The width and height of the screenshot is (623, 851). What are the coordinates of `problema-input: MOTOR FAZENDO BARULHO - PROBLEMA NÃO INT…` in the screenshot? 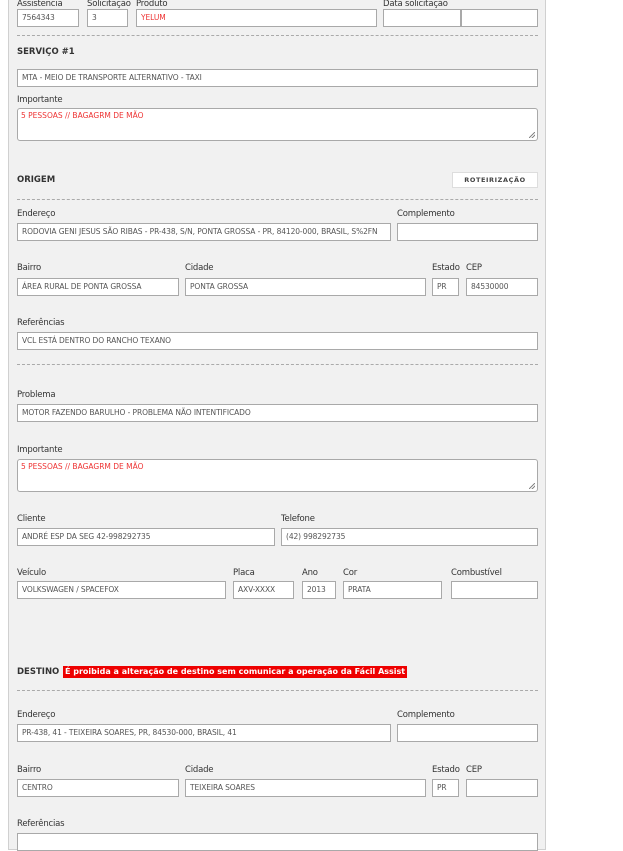 It's located at (277, 413).